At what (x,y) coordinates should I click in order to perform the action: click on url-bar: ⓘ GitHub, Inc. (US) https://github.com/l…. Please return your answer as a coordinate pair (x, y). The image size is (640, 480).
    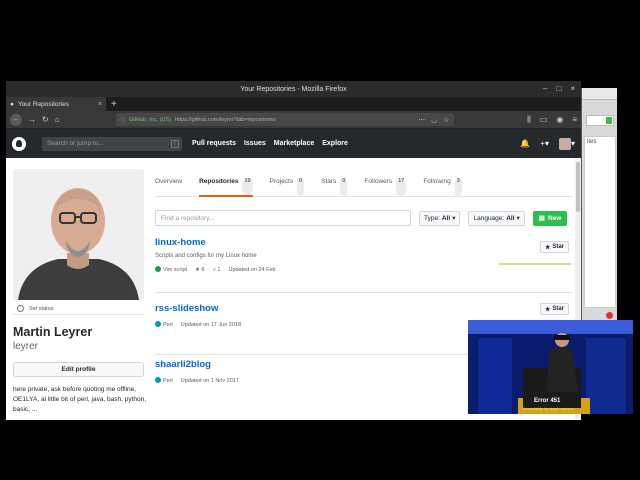
    Looking at the image, I should click on (284, 119).